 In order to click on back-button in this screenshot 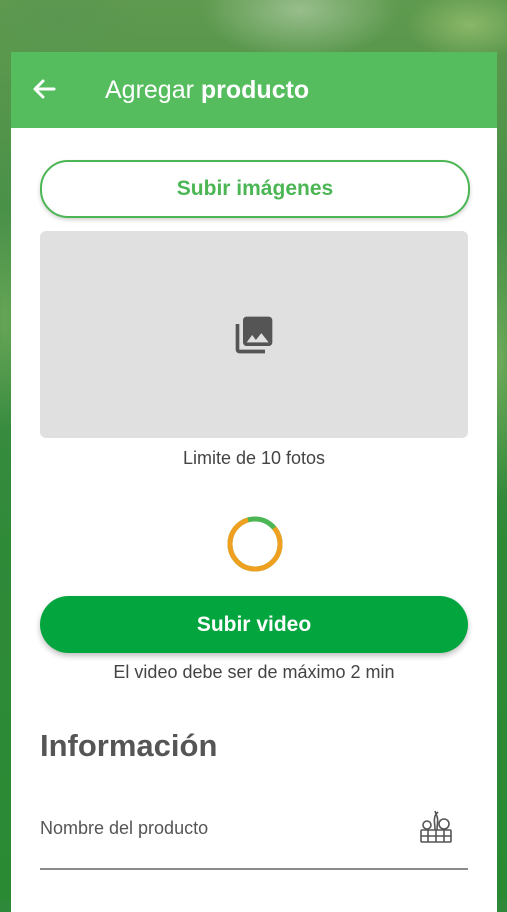, I will do `click(44, 89)`.